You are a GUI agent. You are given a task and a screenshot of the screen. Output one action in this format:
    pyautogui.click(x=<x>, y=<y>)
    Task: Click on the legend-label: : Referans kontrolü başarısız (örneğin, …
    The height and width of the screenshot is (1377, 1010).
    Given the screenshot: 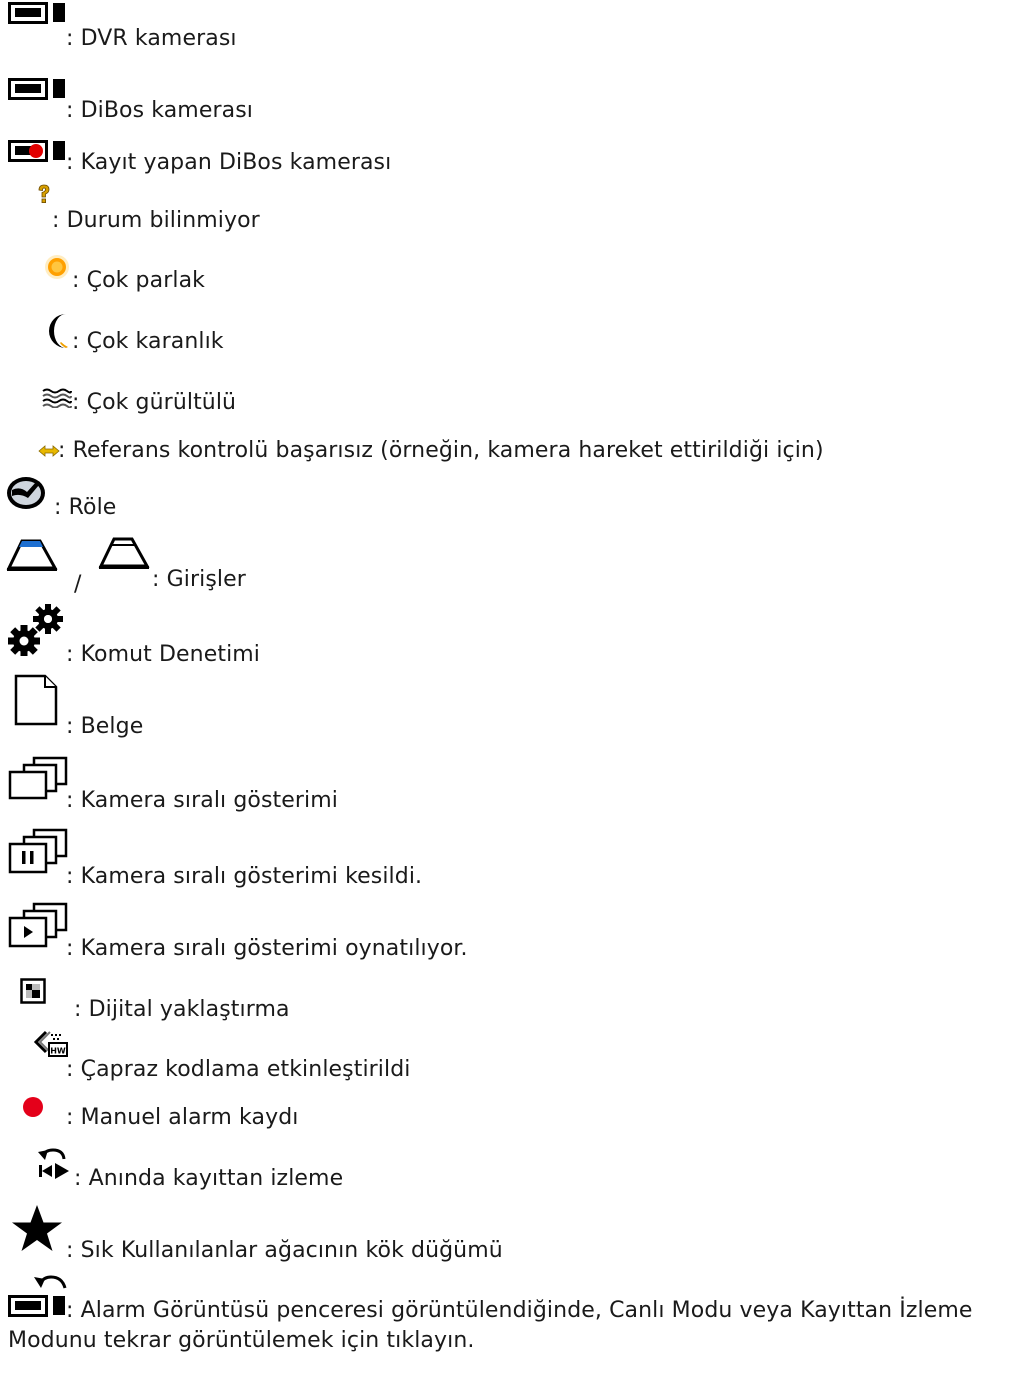 What is the action you would take?
    pyautogui.click(x=441, y=450)
    